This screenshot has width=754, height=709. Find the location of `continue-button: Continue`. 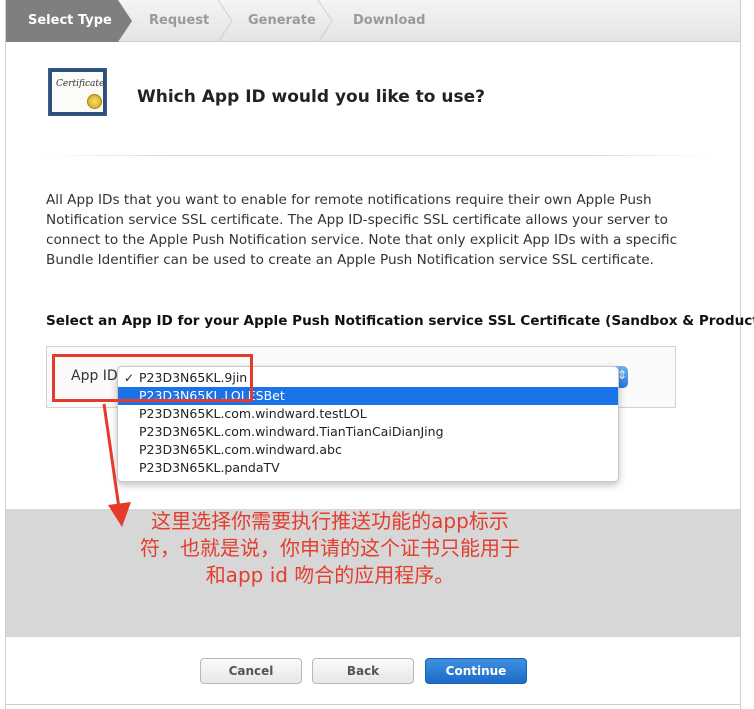

continue-button: Continue is located at coordinates (476, 671).